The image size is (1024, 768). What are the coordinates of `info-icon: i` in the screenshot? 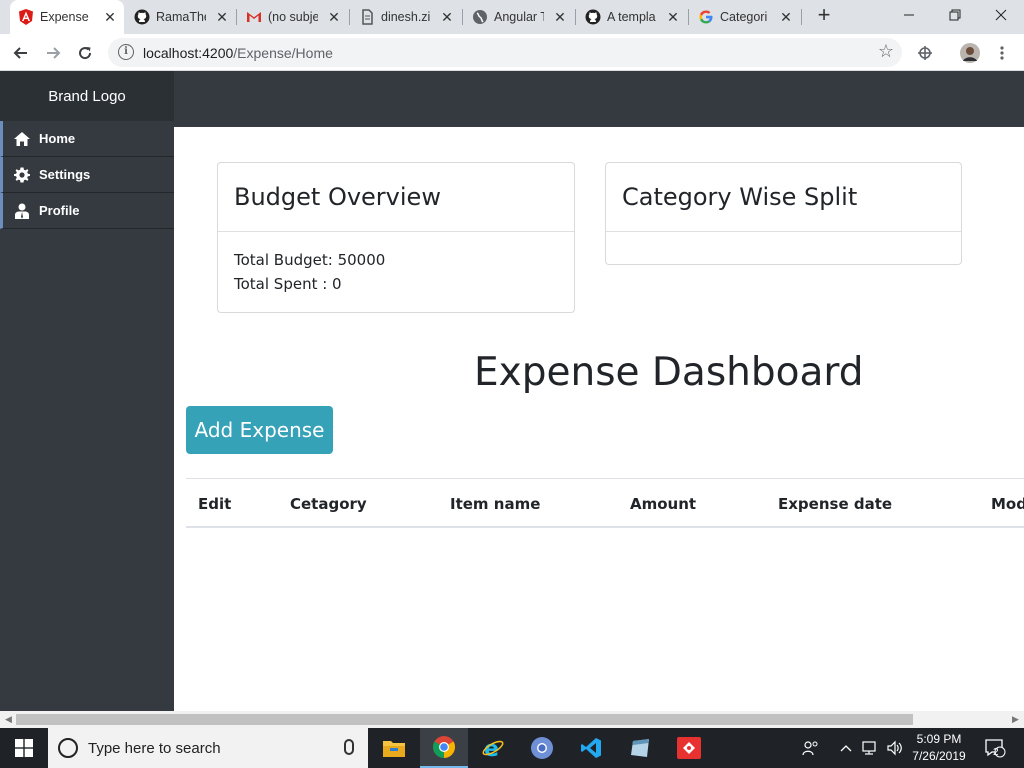 It's located at (126, 52).